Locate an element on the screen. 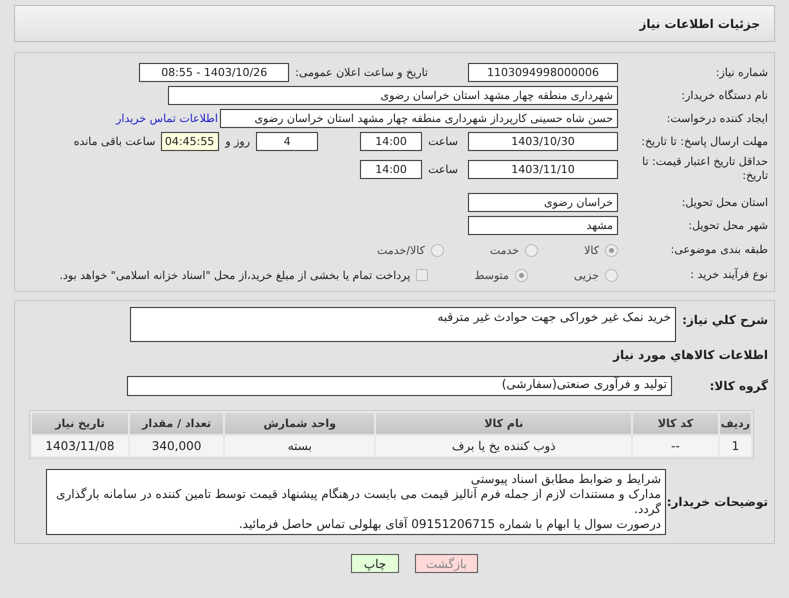  table-cell: 340,000 is located at coordinates (177, 446).